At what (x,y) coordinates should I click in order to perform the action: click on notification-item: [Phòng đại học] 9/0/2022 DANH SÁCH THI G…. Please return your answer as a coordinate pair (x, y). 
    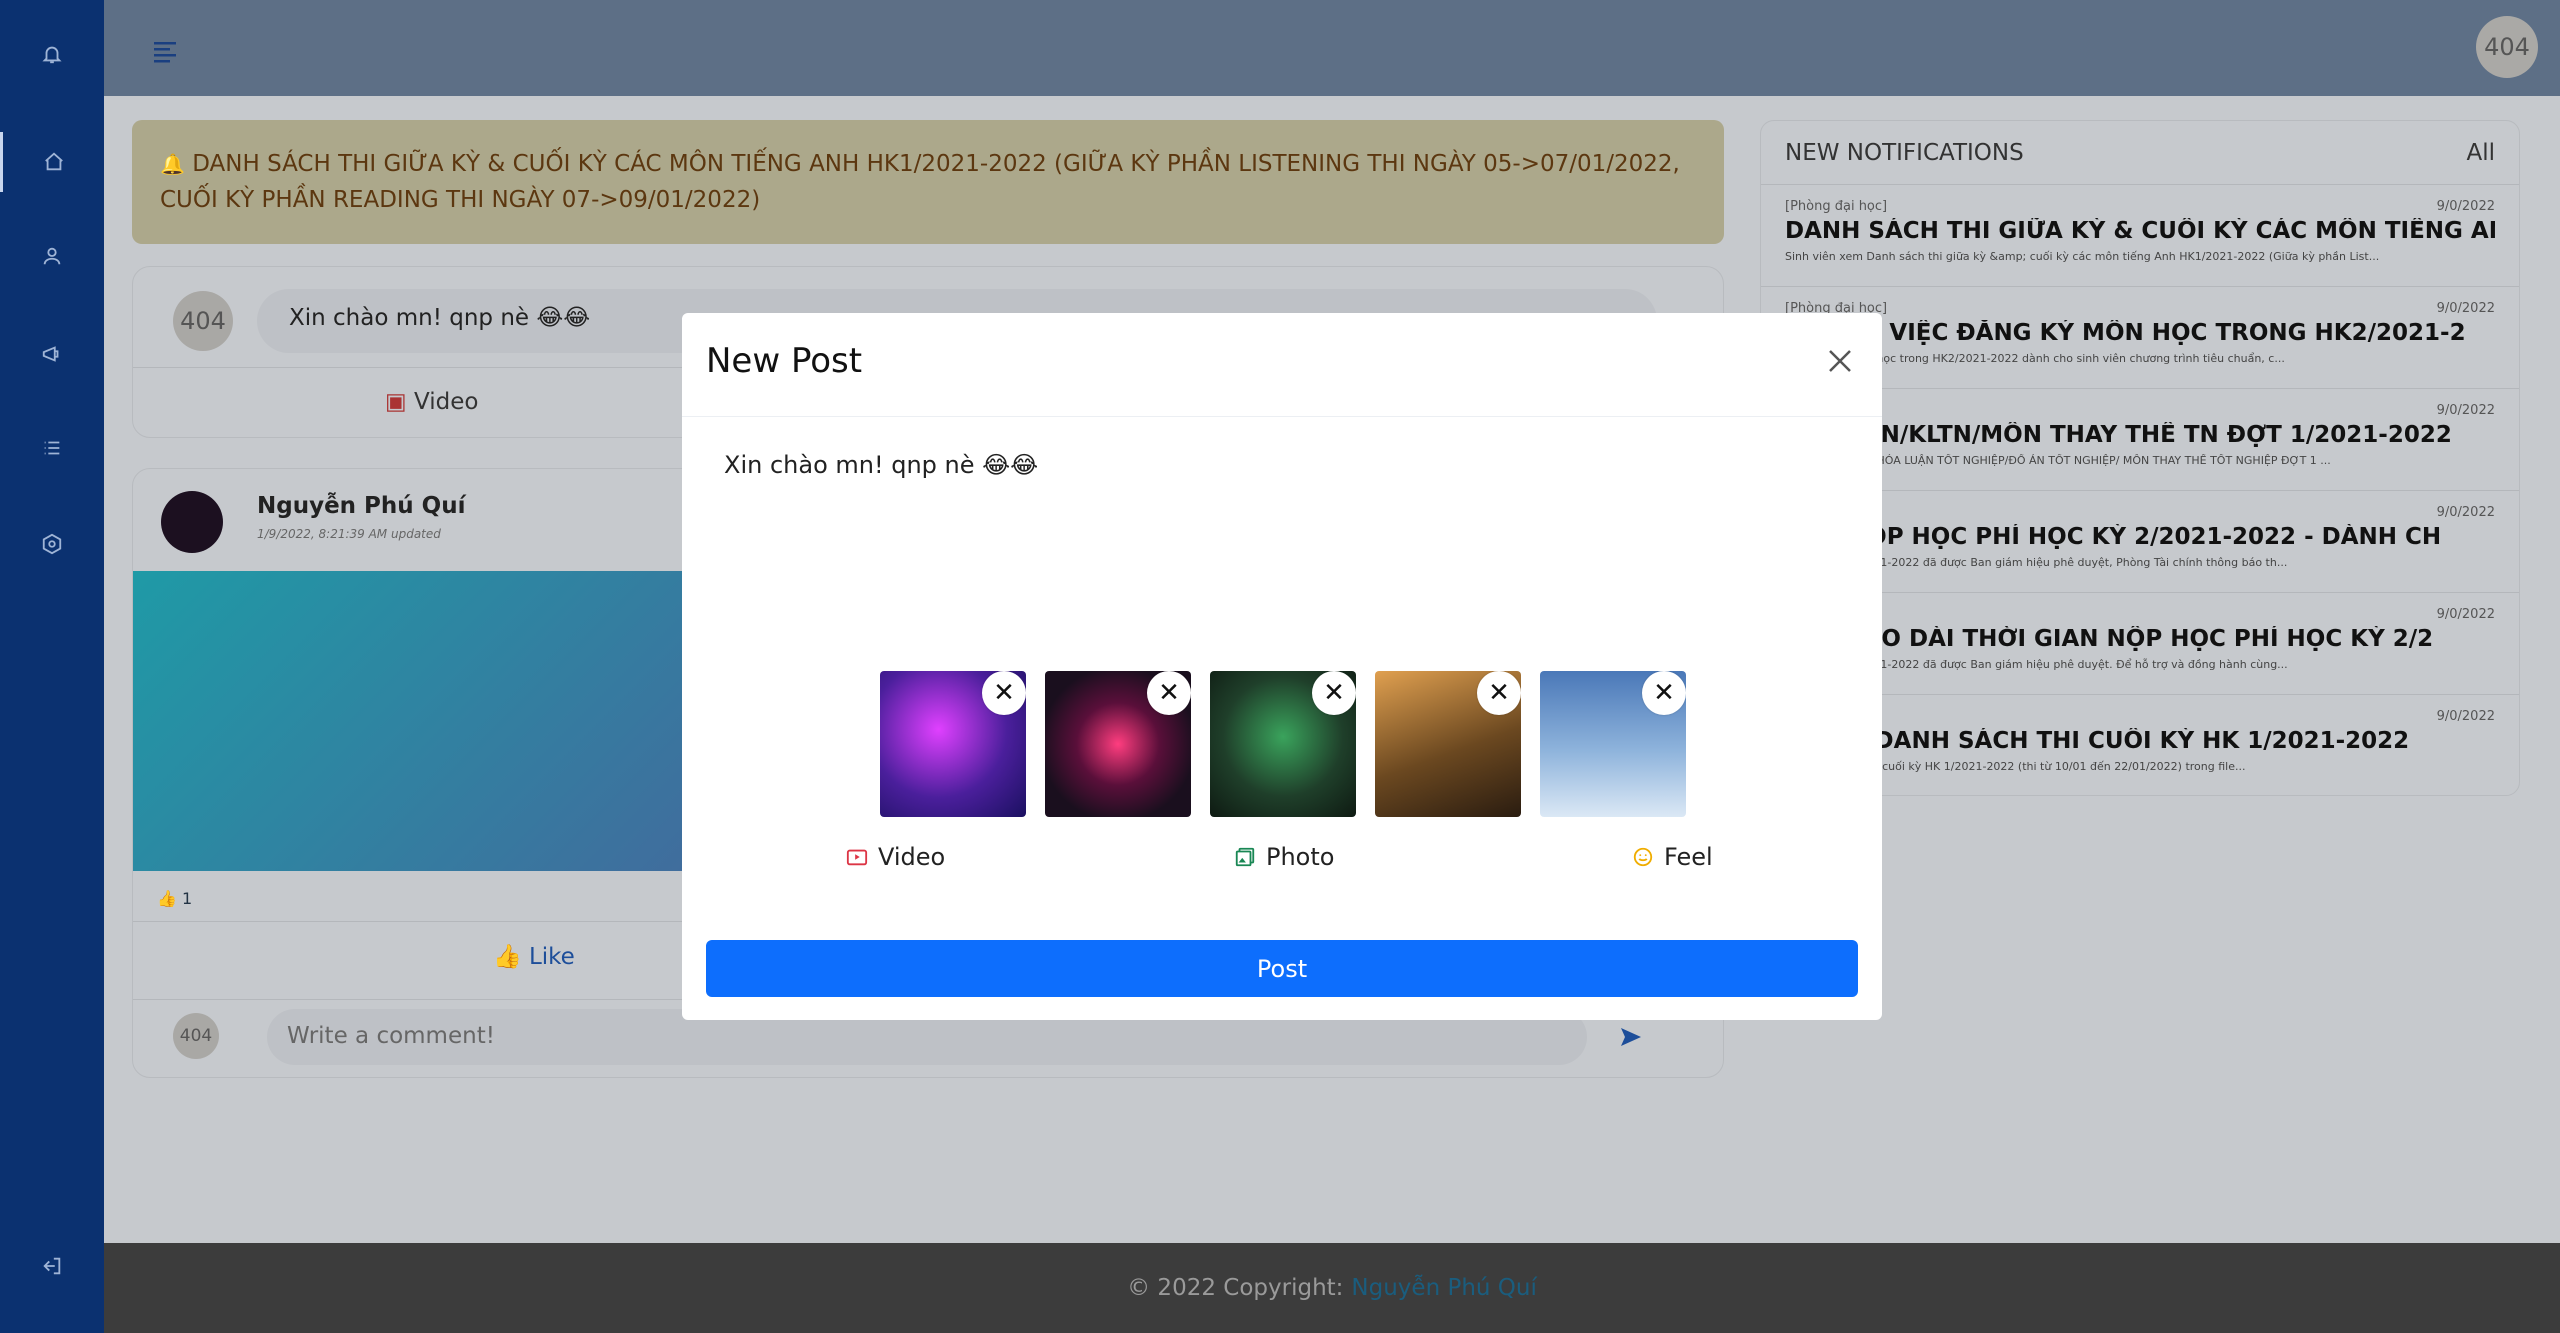
    Looking at the image, I should click on (2140, 236).